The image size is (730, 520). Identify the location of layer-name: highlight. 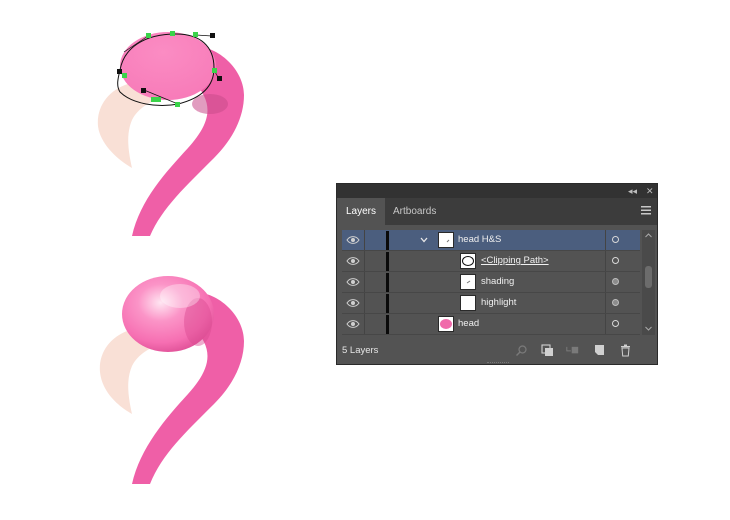
(498, 303).